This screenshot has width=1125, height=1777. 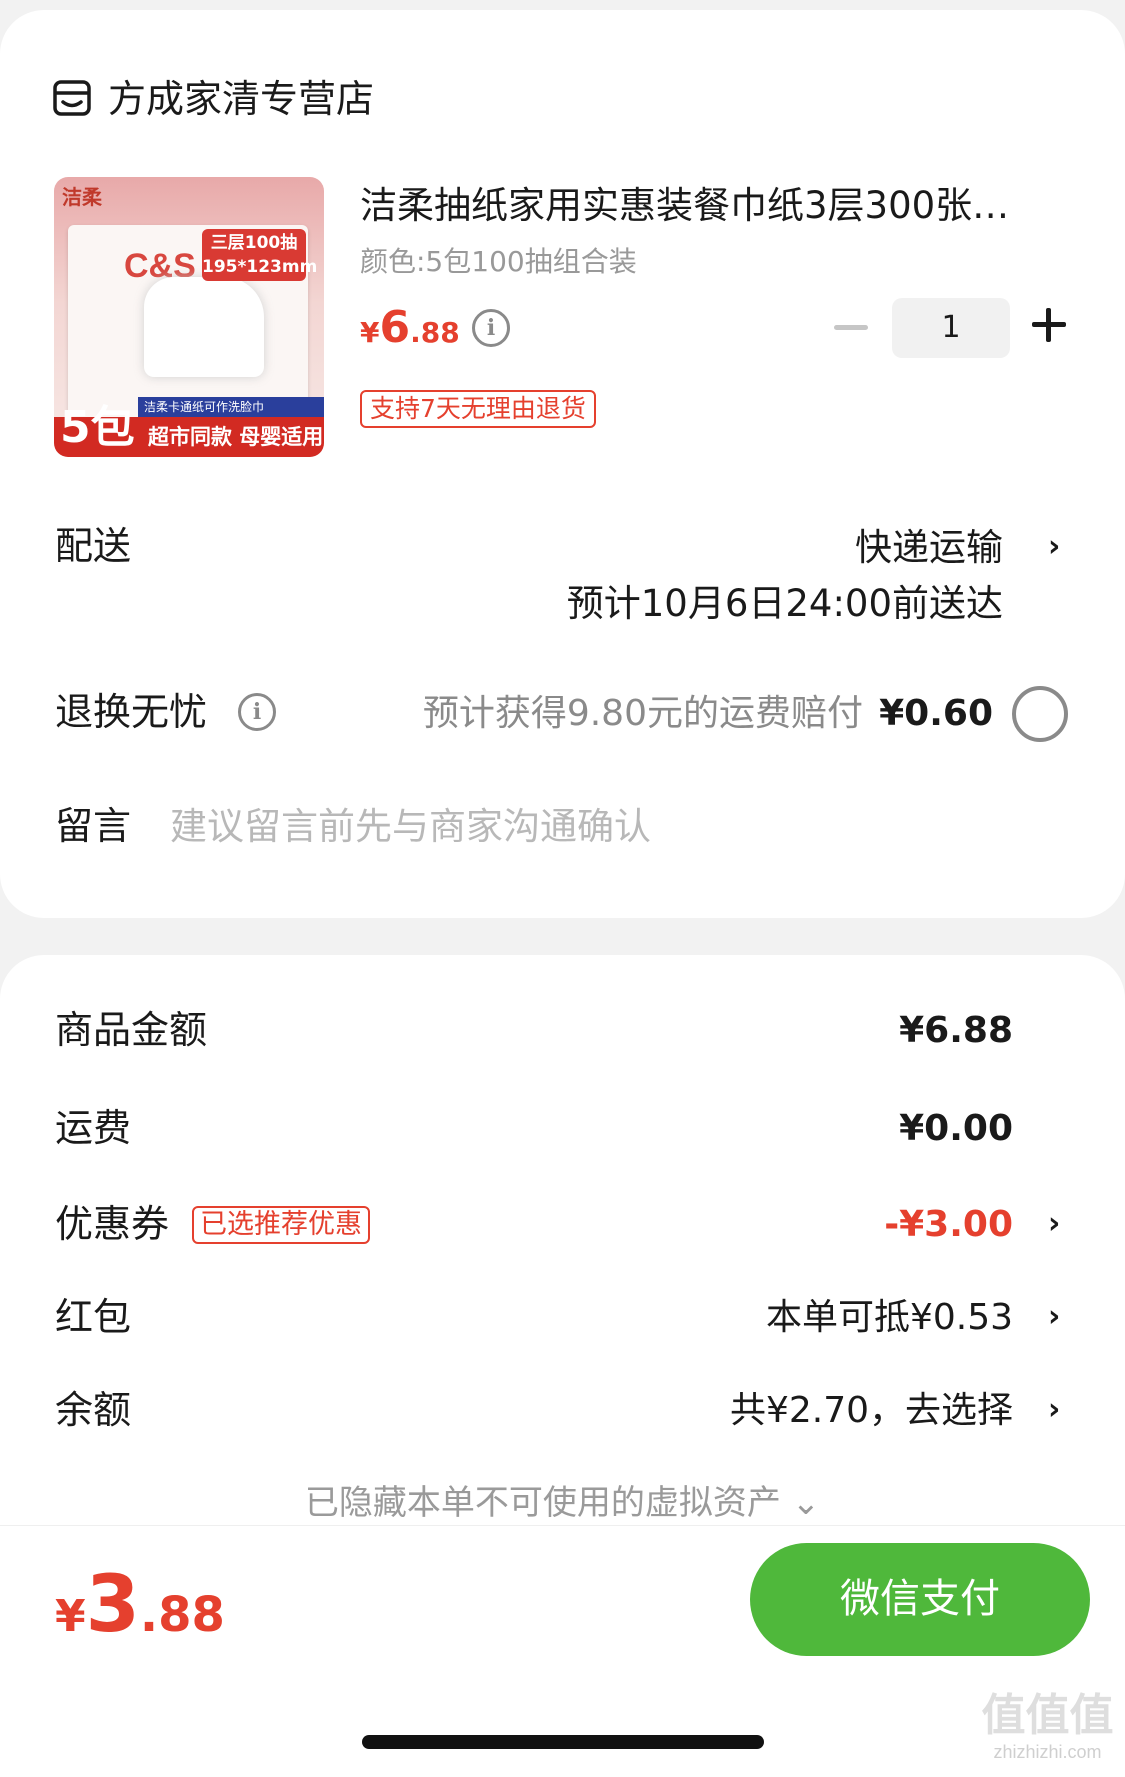 I want to click on shop-name: 方成家清专营店, so click(x=241, y=99).